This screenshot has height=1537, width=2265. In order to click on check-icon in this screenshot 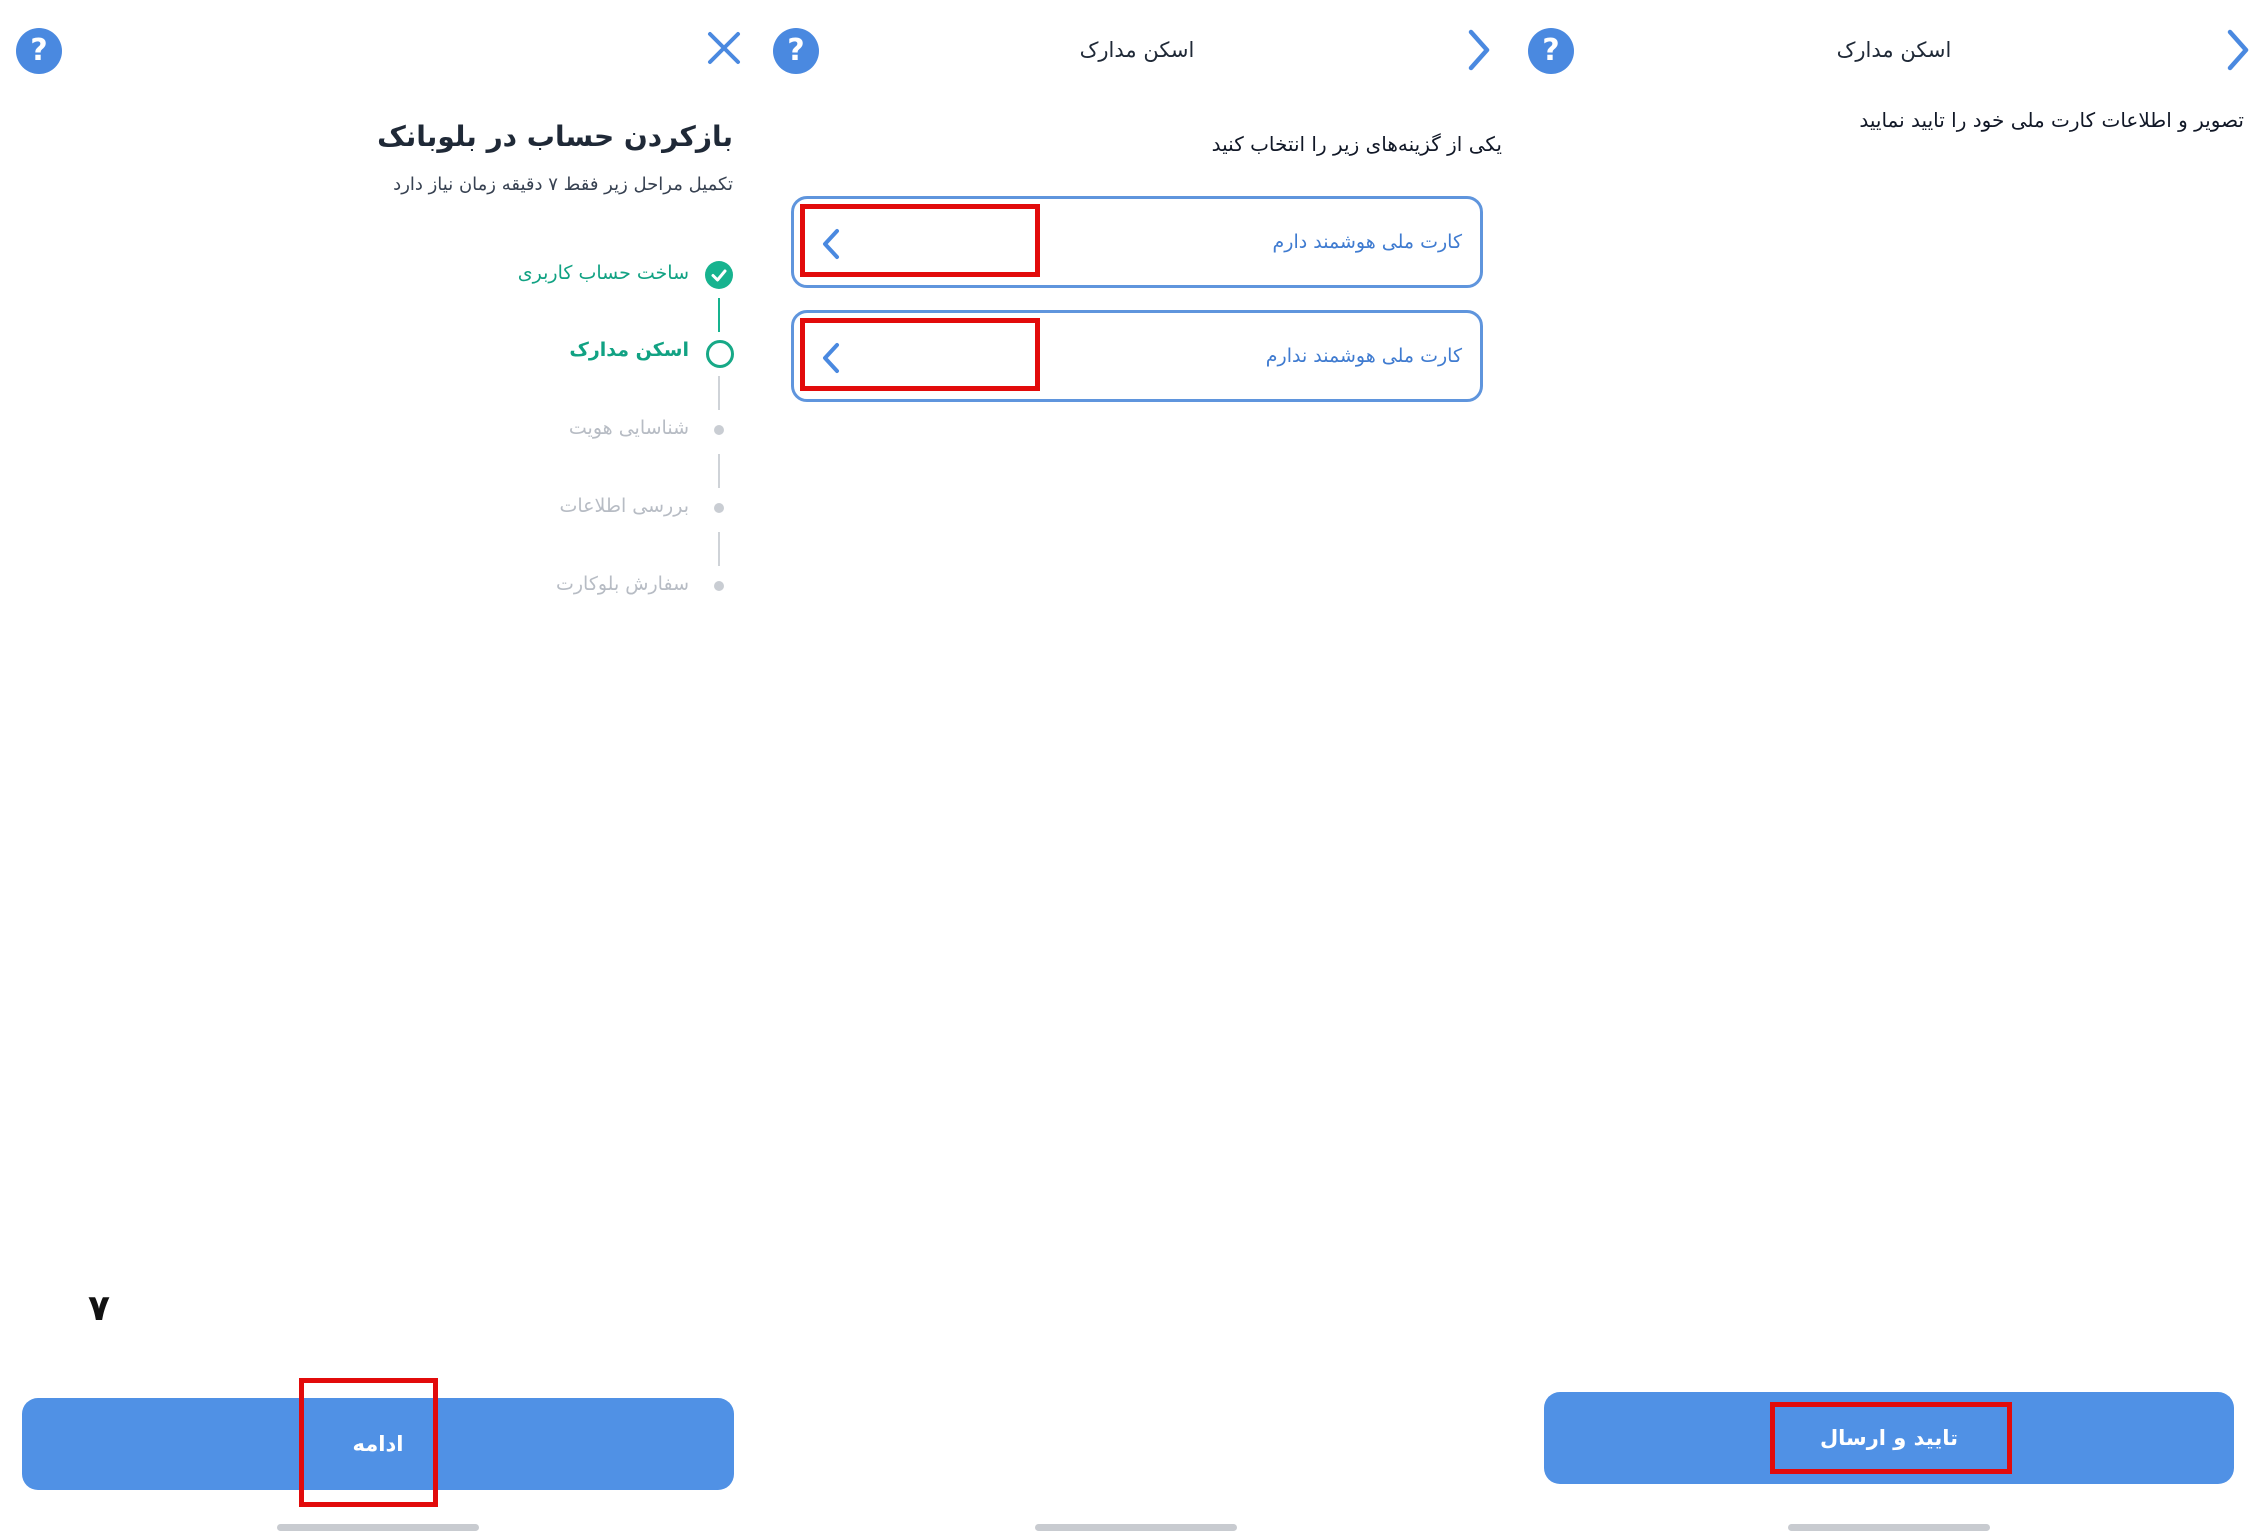, I will do `click(719, 275)`.